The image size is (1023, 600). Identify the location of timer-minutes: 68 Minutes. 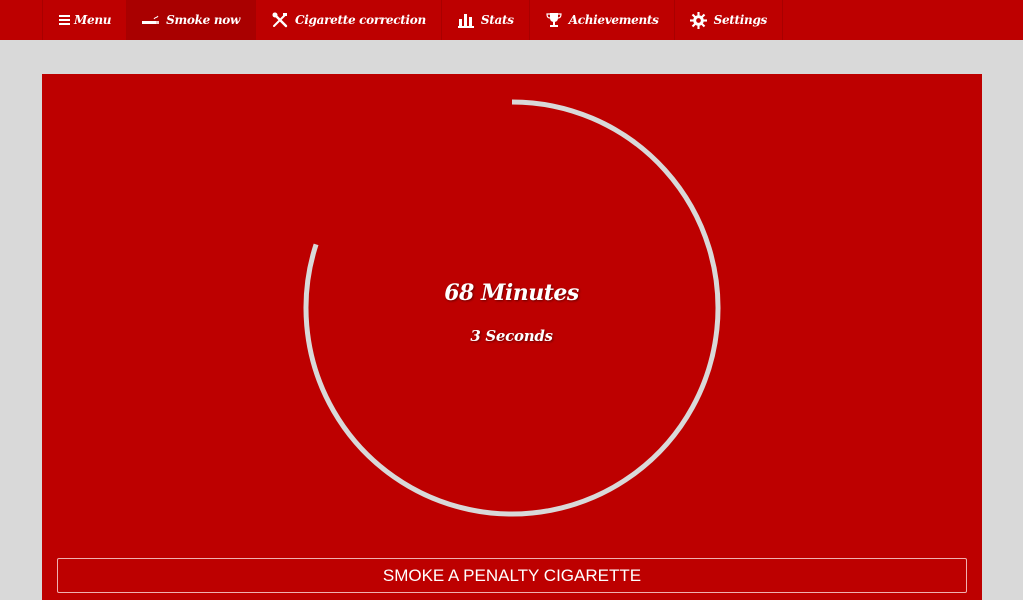
(511, 293).